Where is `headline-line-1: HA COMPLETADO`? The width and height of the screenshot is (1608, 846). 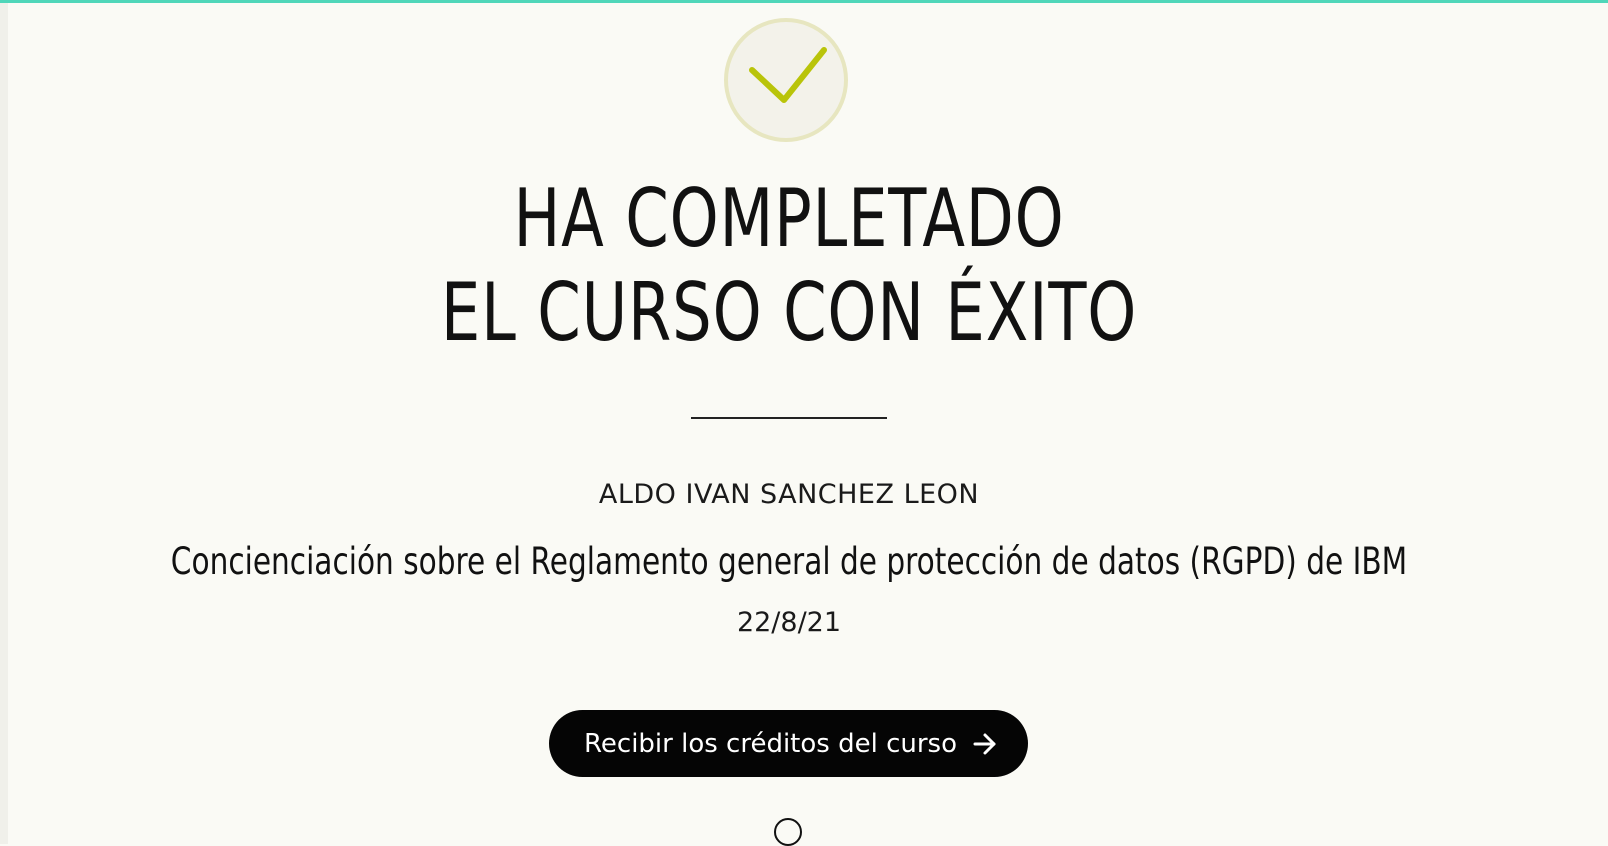
headline-line-1: HA COMPLETADO is located at coordinates (789, 218).